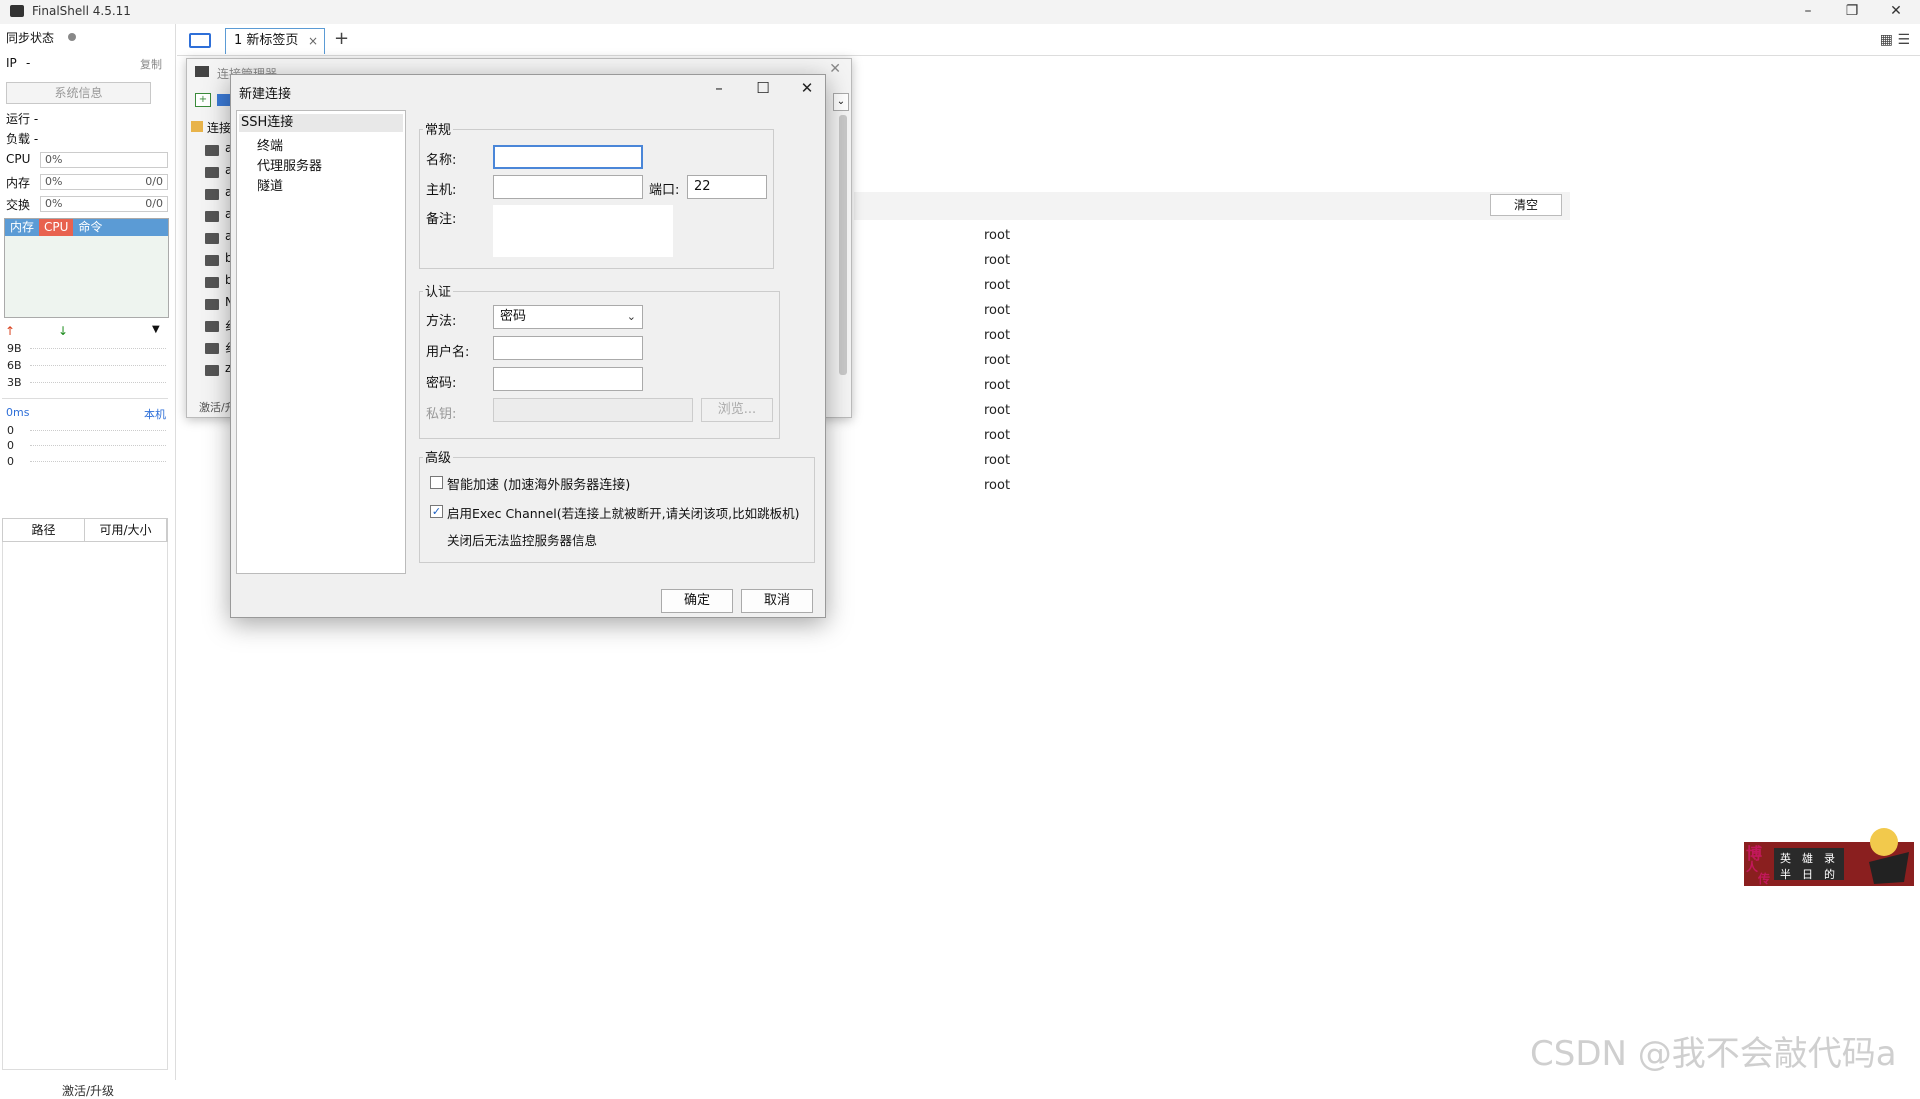  I want to click on host-input, so click(568, 187).